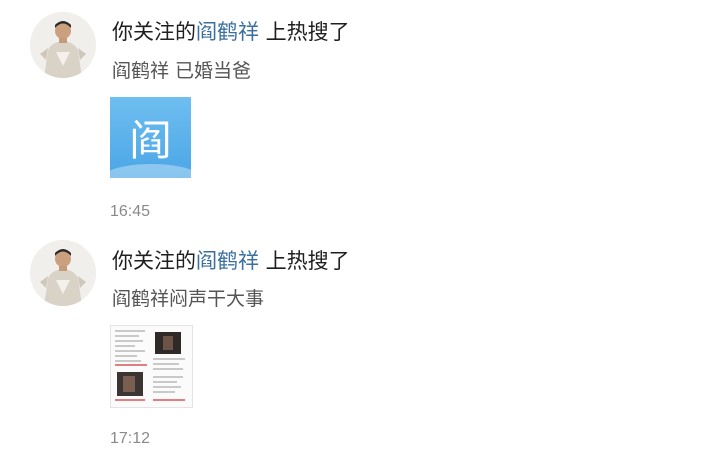  I want to click on screenshot-collage-image, so click(151, 366).